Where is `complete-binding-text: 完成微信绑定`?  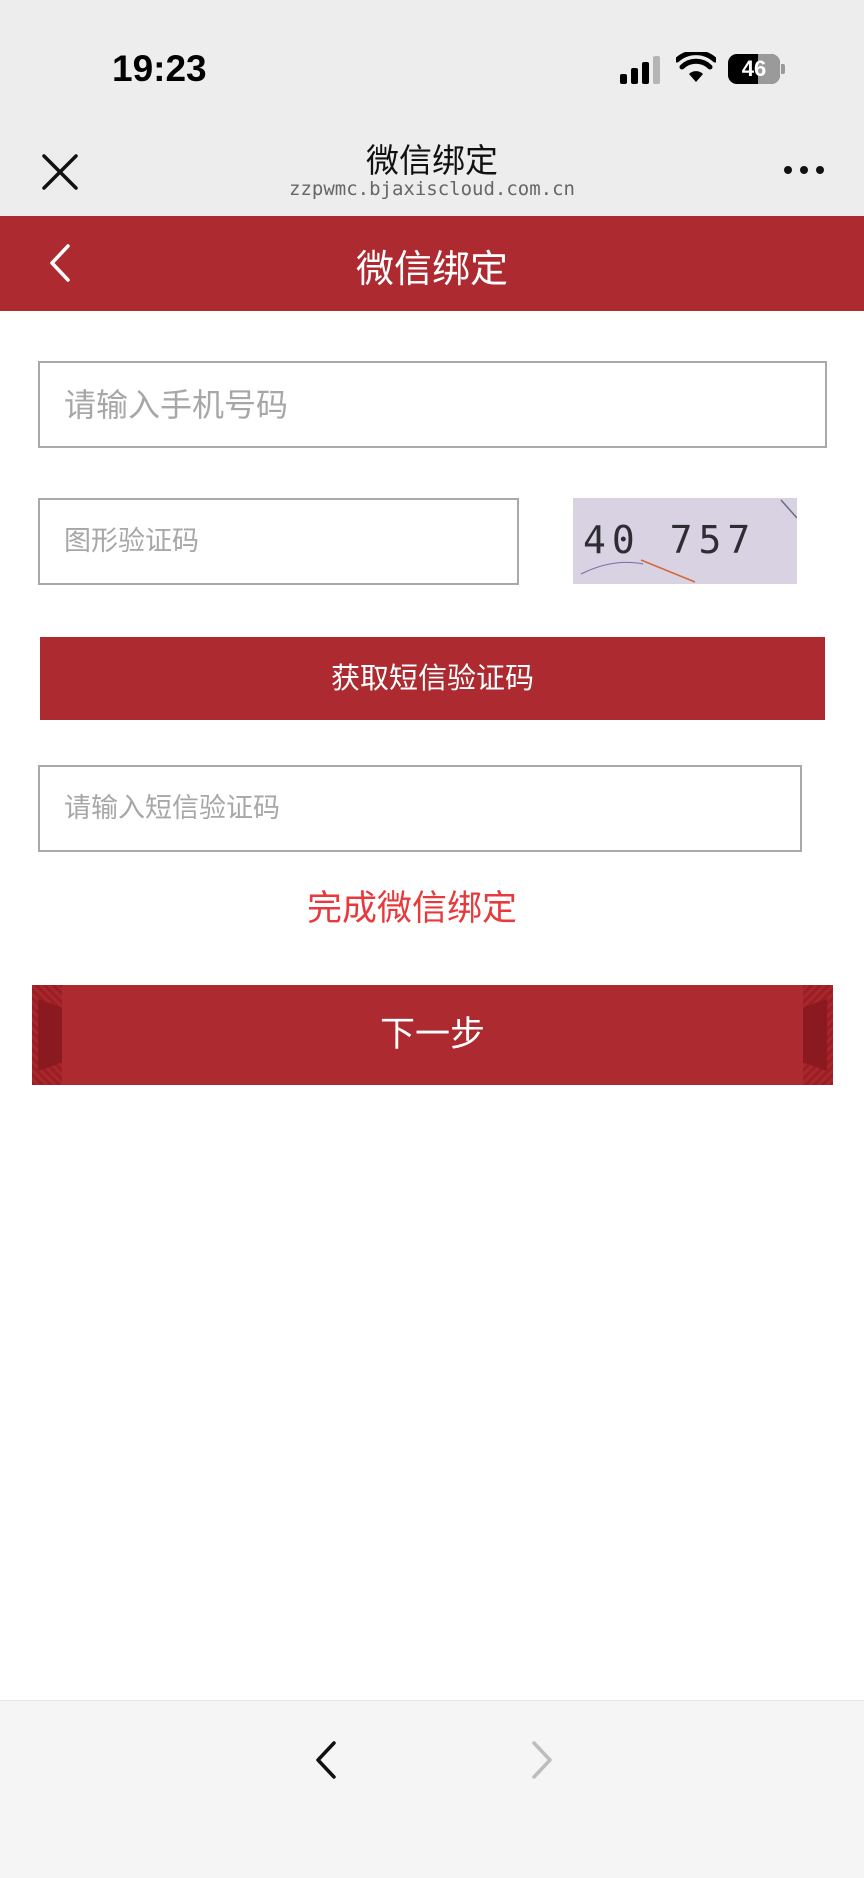
complete-binding-text: 完成微信绑定 is located at coordinates (412, 905).